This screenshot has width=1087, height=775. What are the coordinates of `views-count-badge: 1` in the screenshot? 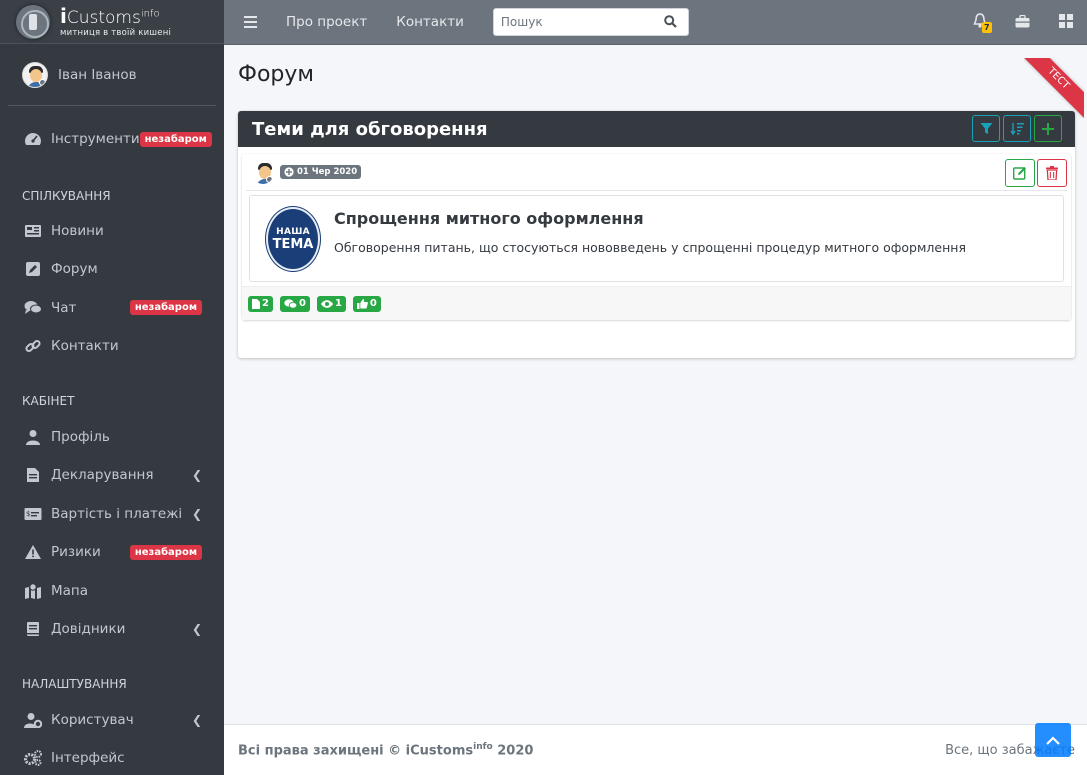 It's located at (331, 303).